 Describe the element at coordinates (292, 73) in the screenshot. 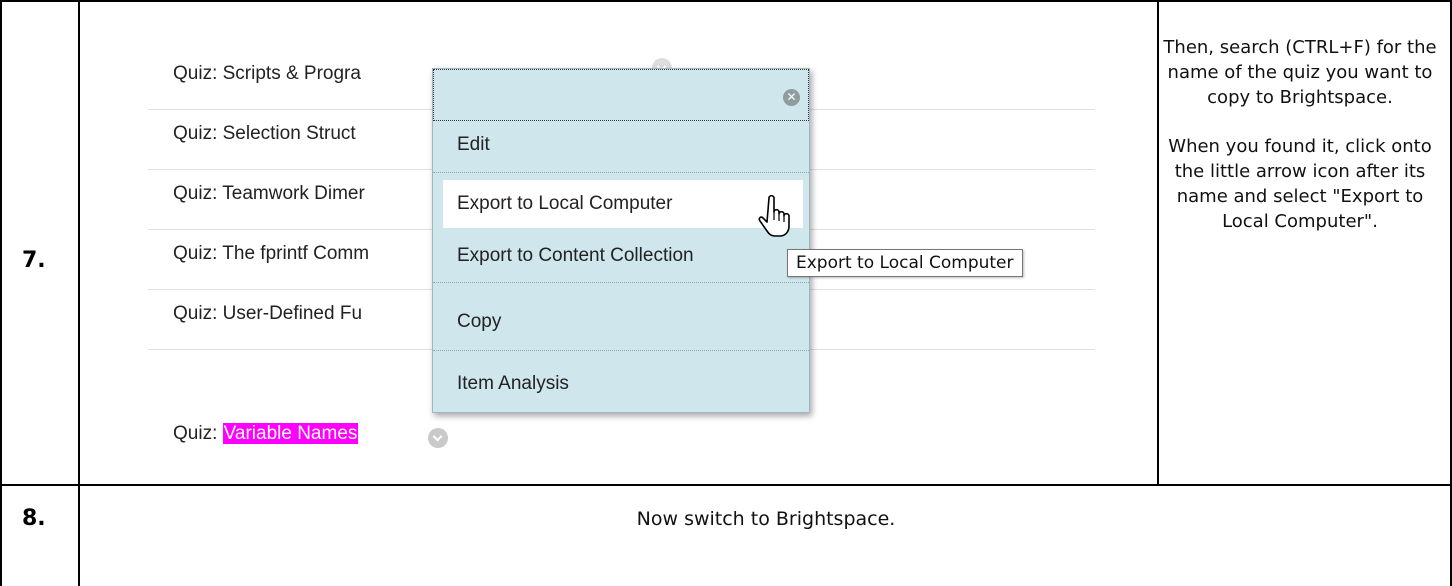

I see `quiz-name: Scripts & Progra` at that location.